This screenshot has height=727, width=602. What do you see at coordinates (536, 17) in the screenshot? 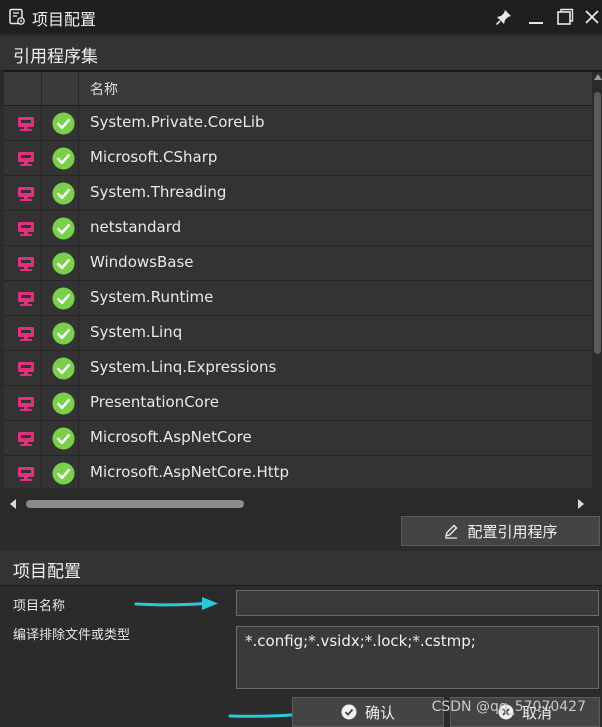
I see `minimize-button` at bounding box center [536, 17].